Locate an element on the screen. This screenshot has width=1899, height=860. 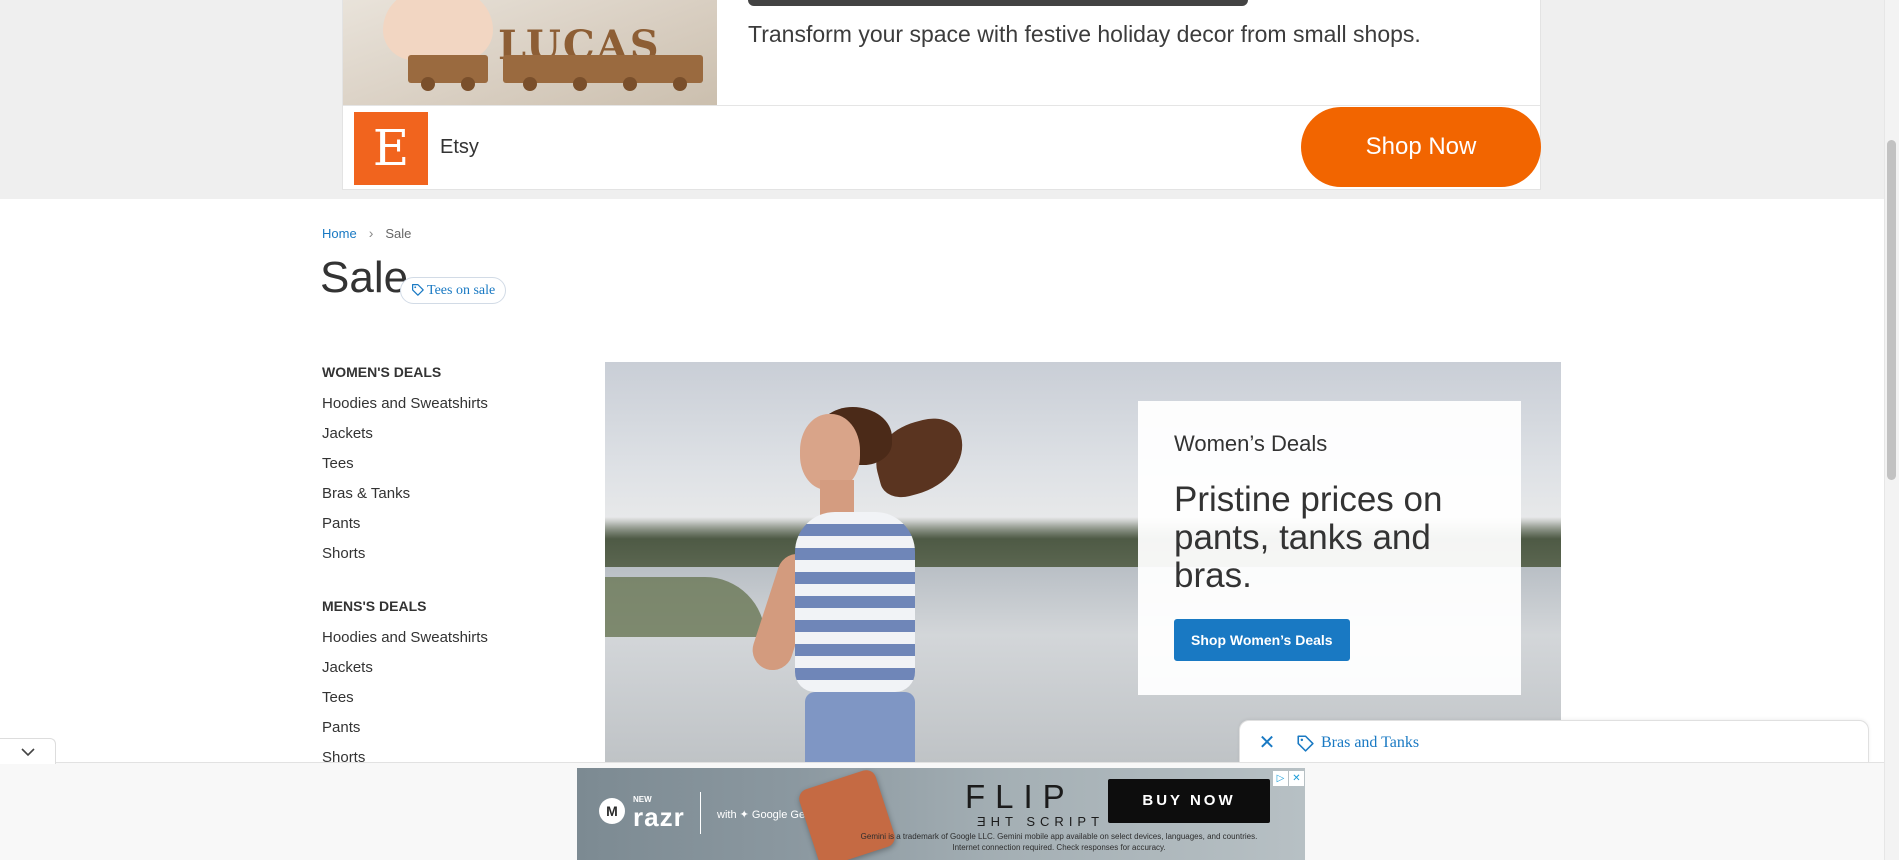
chevron-down-icon is located at coordinates (27, 752).